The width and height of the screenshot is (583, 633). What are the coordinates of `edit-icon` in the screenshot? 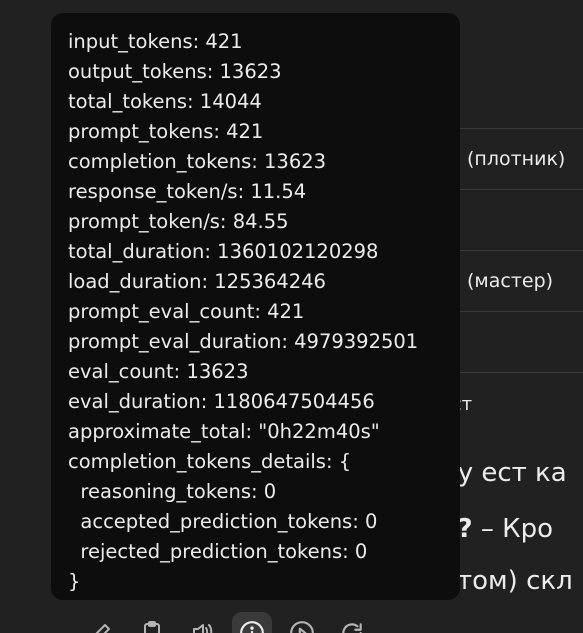 It's located at (102, 628).